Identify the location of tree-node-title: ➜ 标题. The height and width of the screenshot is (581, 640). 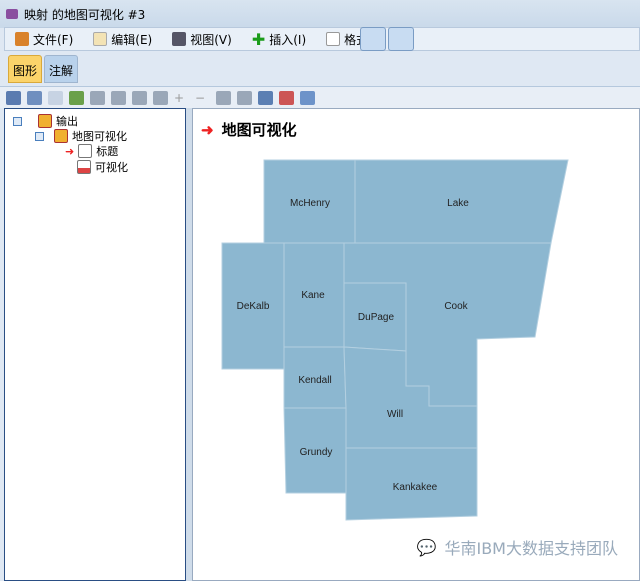
(91, 151).